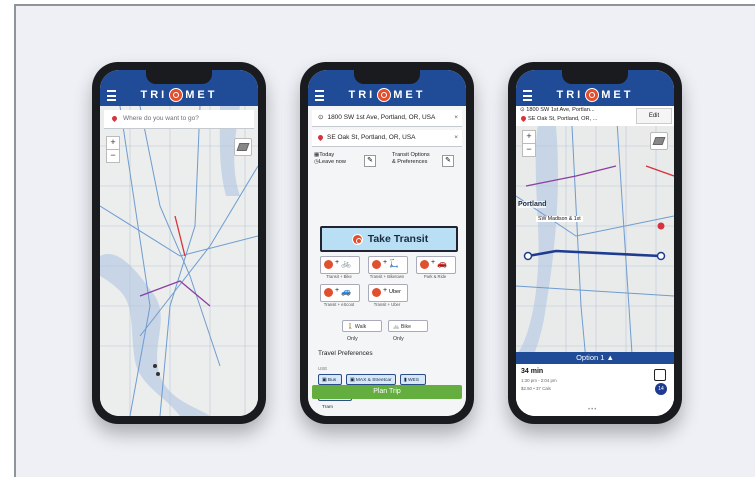 The image size is (755, 477). I want to click on to-text: SE Oak St, Portland, OR, USA, so click(371, 137).